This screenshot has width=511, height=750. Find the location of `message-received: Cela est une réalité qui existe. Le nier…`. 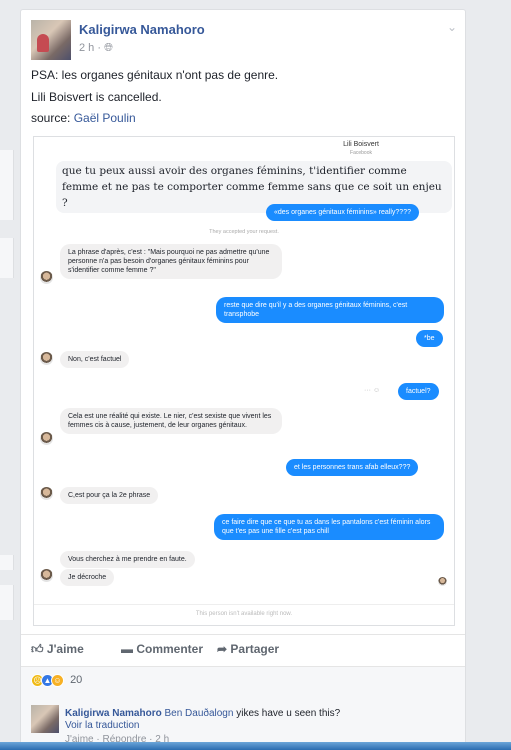

message-received: Cela est une réalité qui existe. Le nier… is located at coordinates (171, 421).